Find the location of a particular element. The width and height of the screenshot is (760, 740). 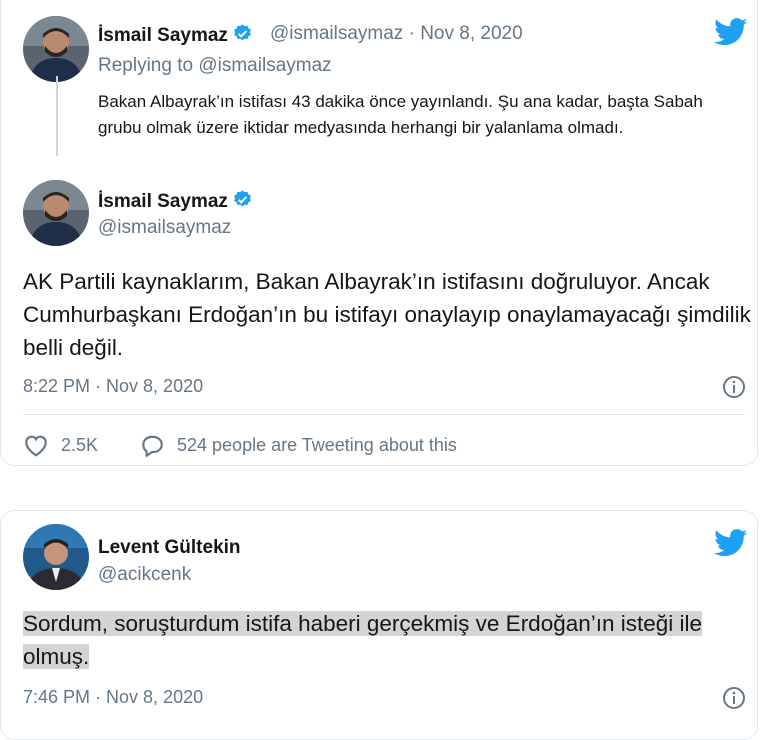

tweeting-about-link: 524 people are Tweeting about this is located at coordinates (298, 445).